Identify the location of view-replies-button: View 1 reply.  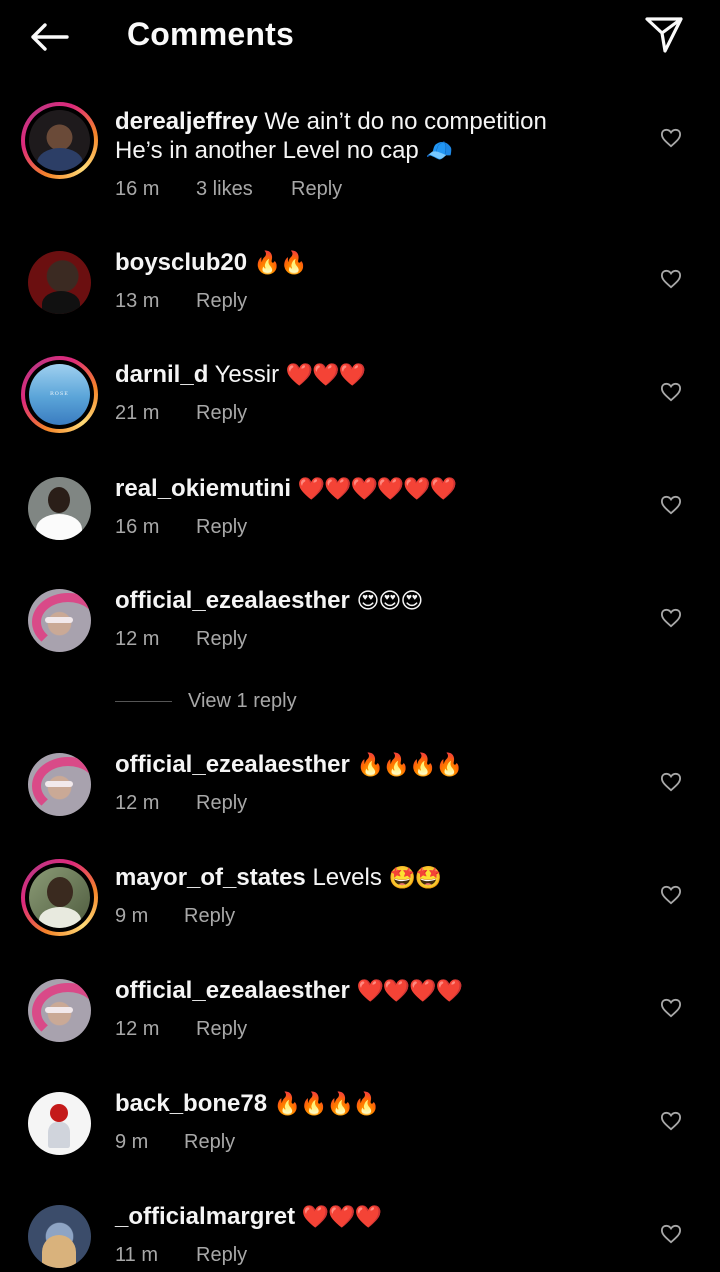
(245, 702).